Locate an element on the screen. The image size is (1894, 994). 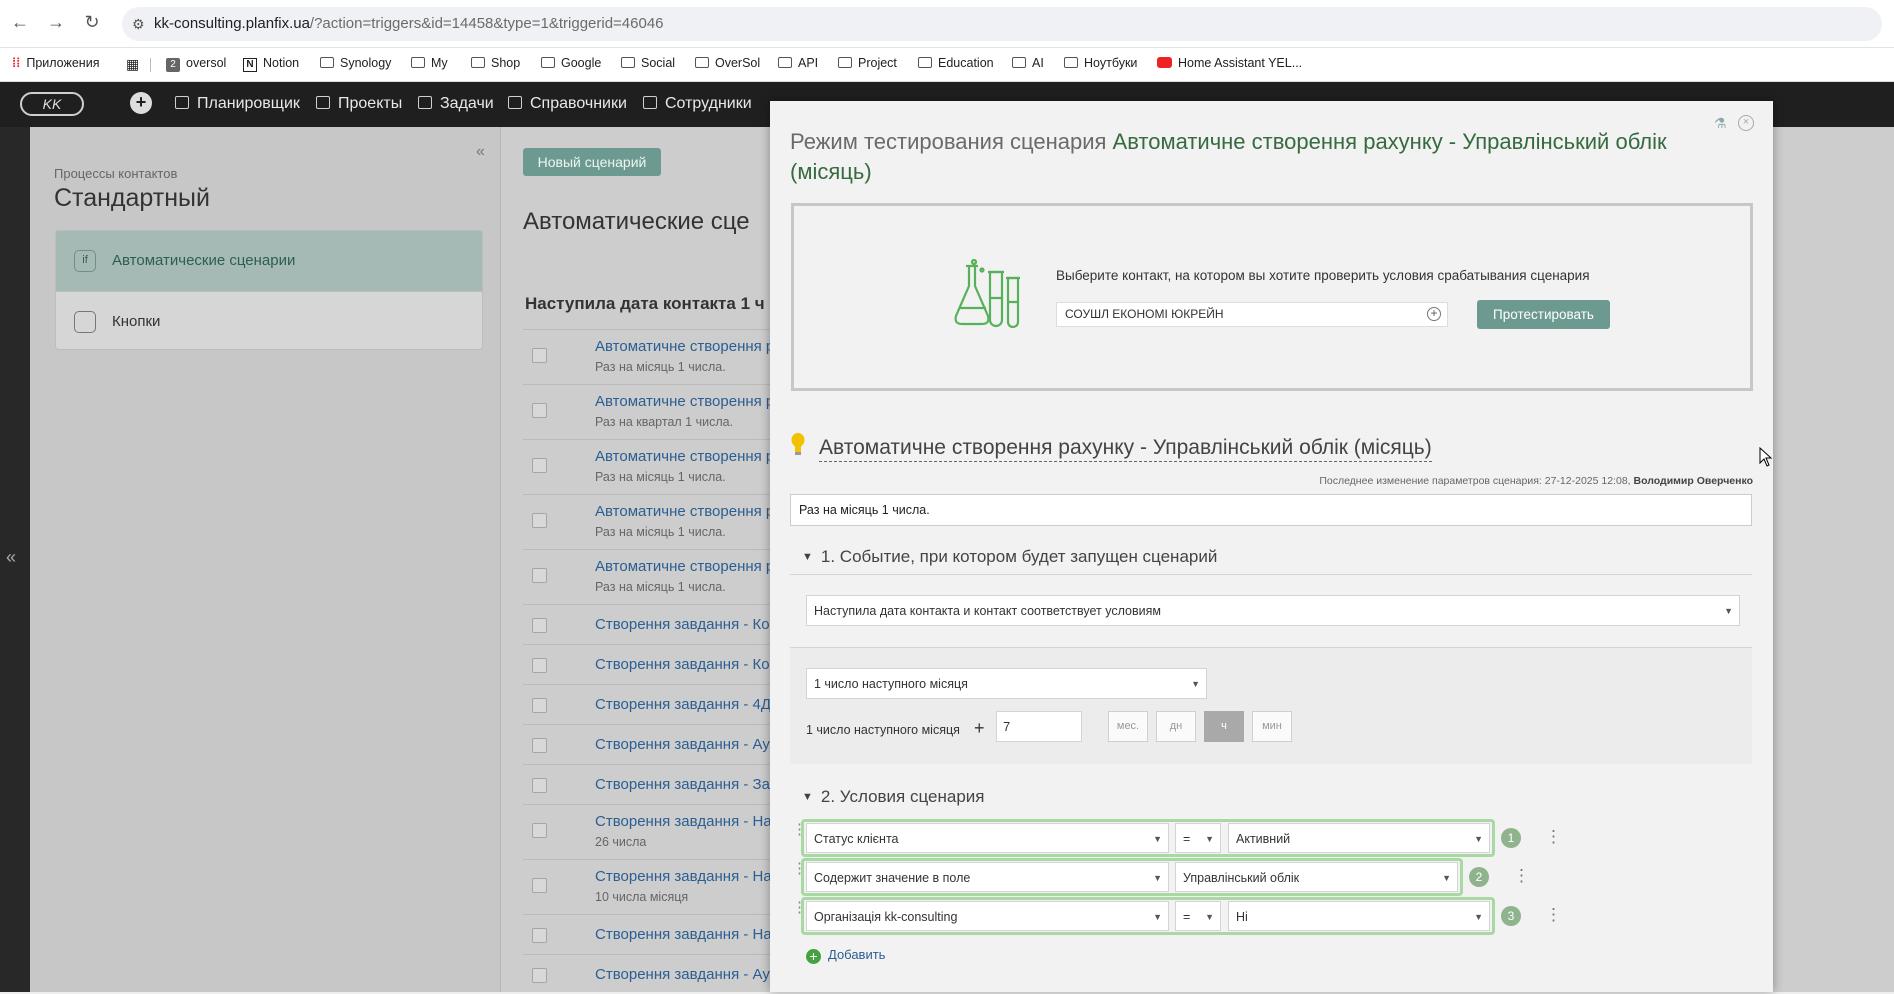
back-icon: ← is located at coordinates (20, 22).